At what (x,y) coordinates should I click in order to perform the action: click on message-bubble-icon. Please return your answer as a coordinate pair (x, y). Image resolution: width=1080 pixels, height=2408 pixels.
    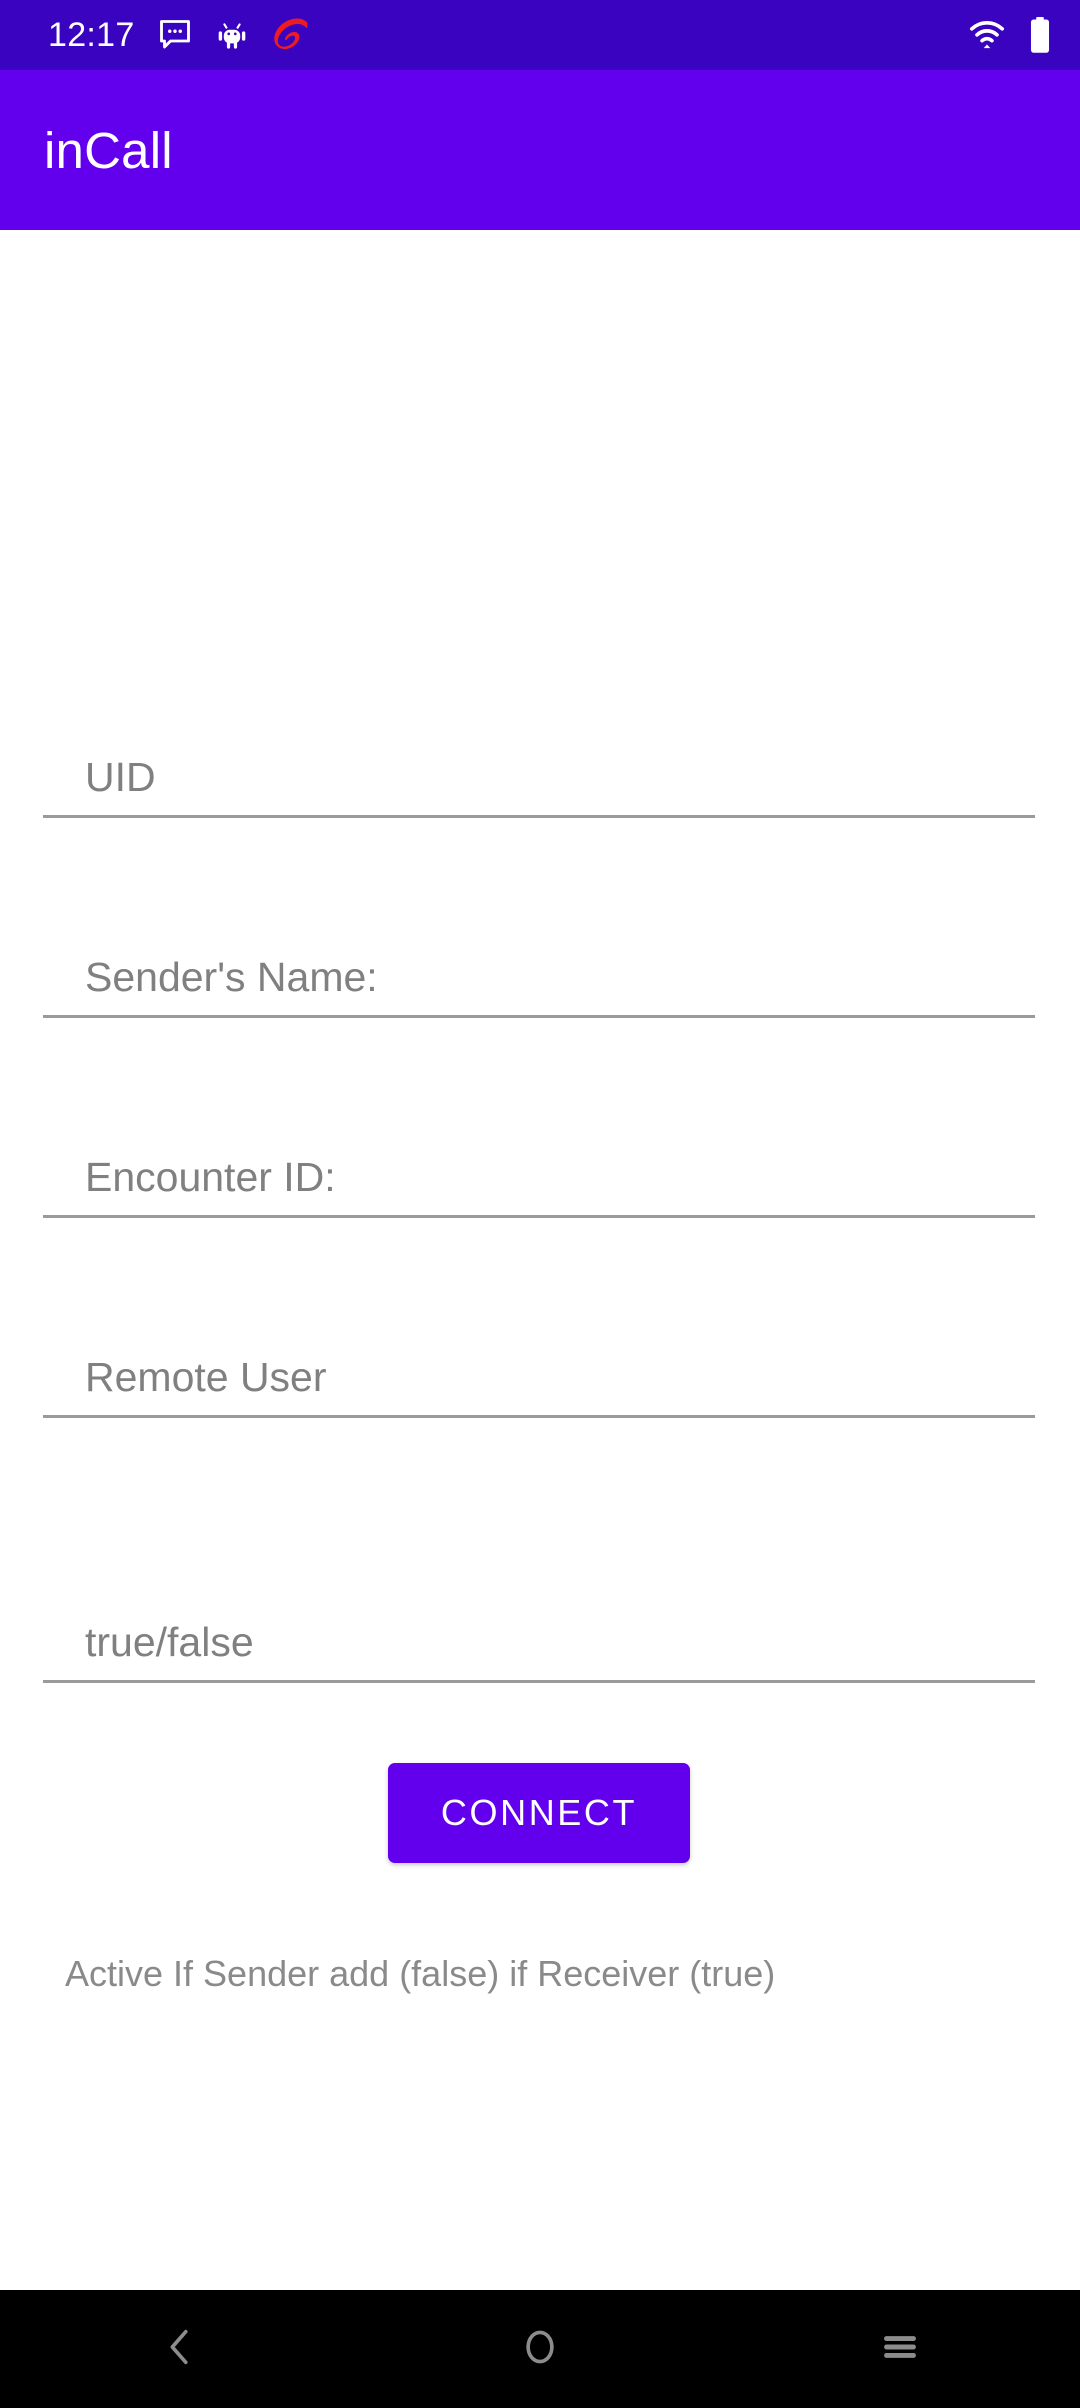
    Looking at the image, I should click on (175, 35).